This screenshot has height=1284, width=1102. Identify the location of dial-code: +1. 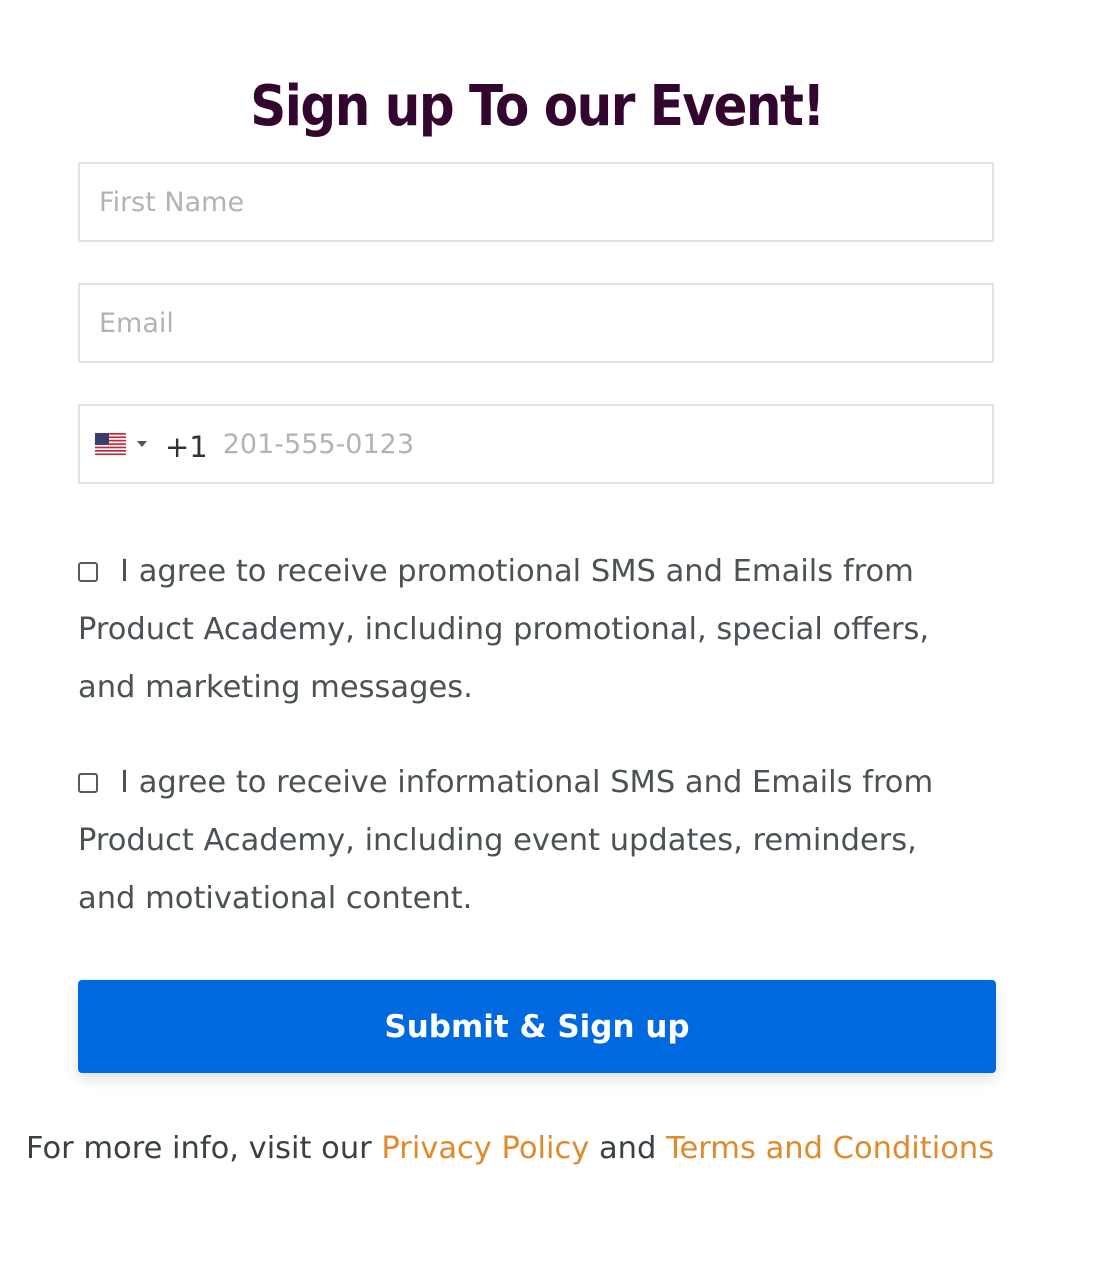
(186, 447).